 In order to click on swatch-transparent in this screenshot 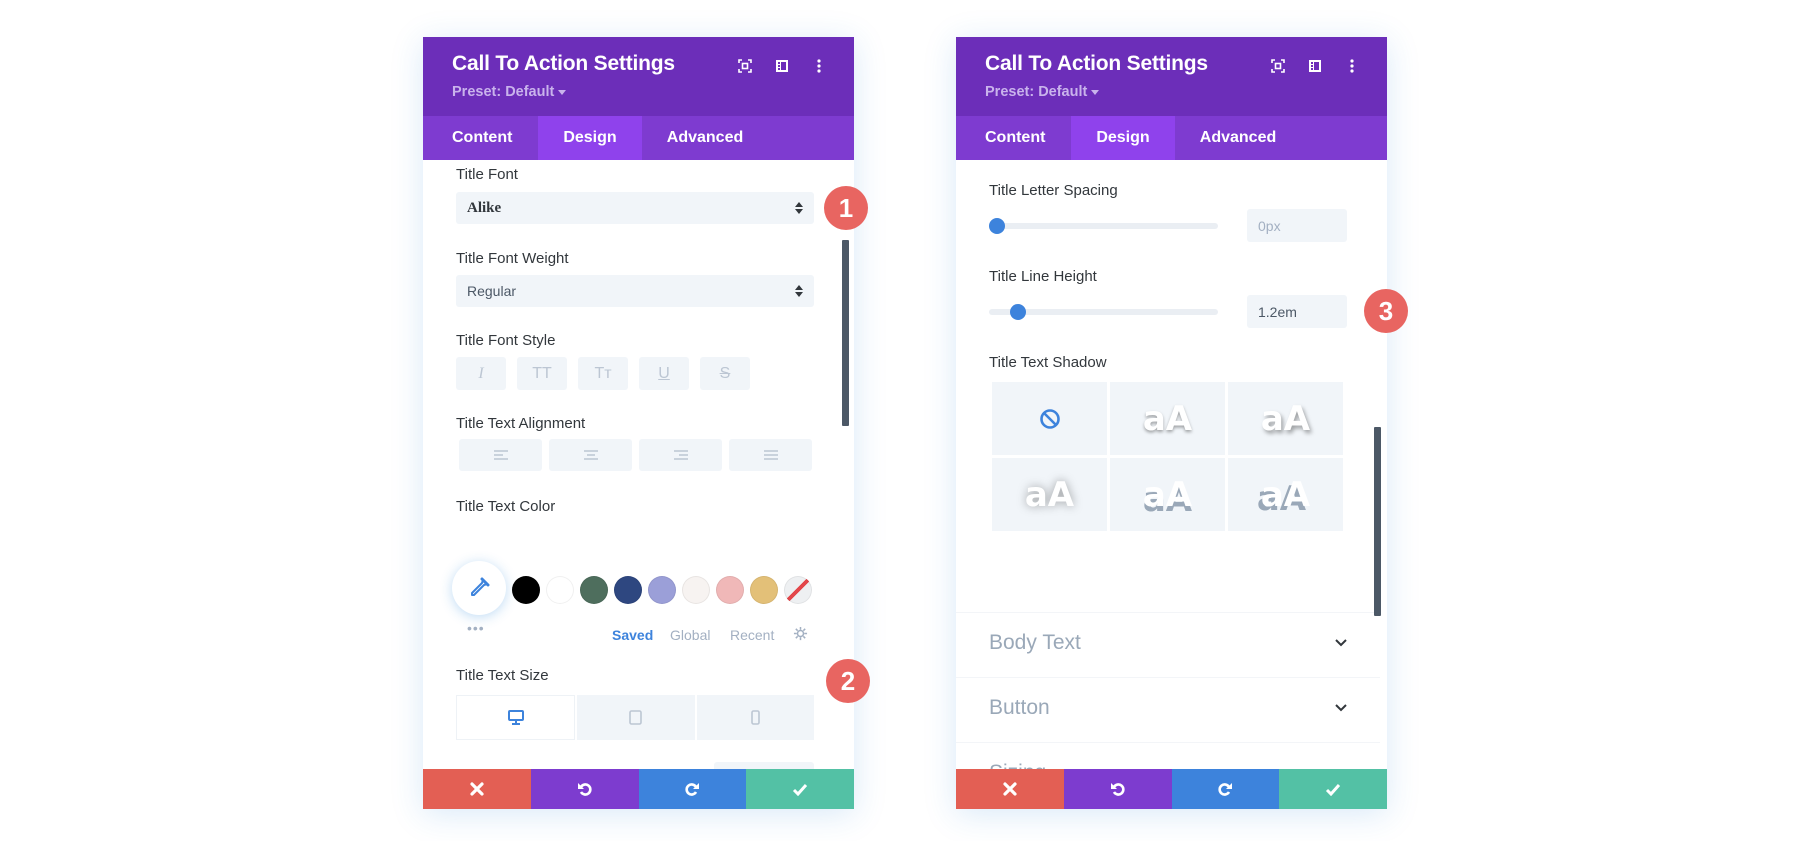, I will do `click(798, 590)`.